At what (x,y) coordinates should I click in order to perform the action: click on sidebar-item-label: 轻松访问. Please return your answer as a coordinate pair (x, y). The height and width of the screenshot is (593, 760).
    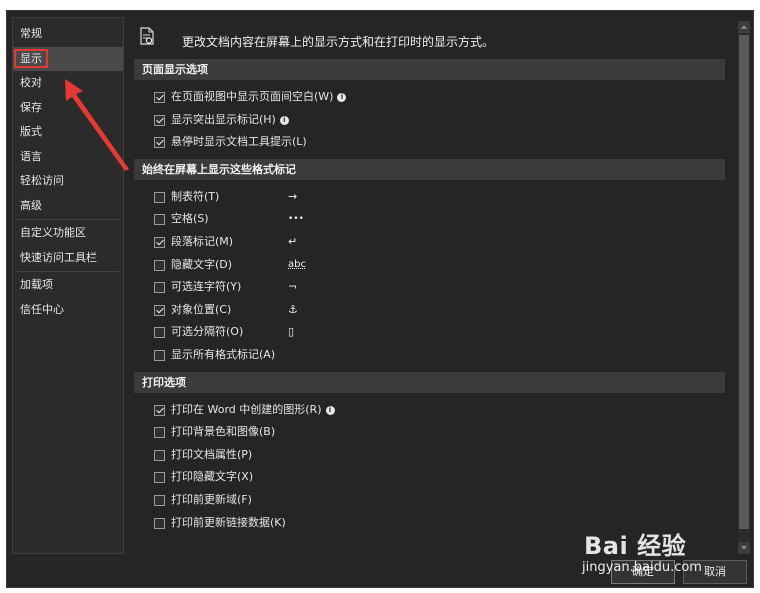
    Looking at the image, I should click on (42, 180).